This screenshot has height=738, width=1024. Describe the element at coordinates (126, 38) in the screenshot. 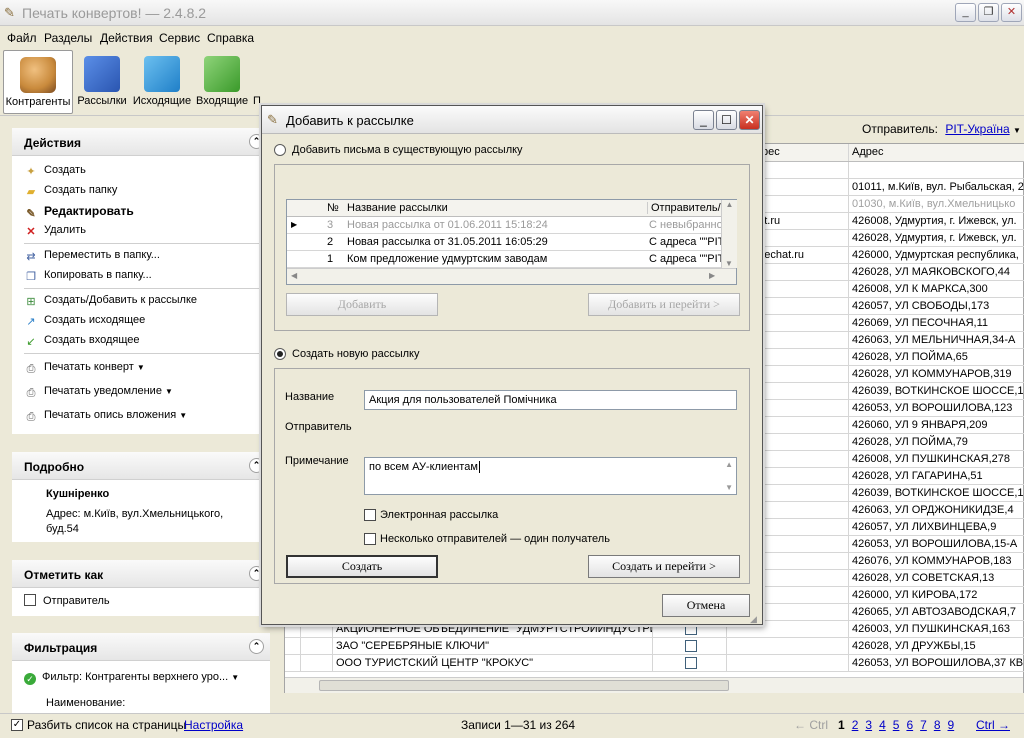

I see `menu-actions: Действия` at that location.